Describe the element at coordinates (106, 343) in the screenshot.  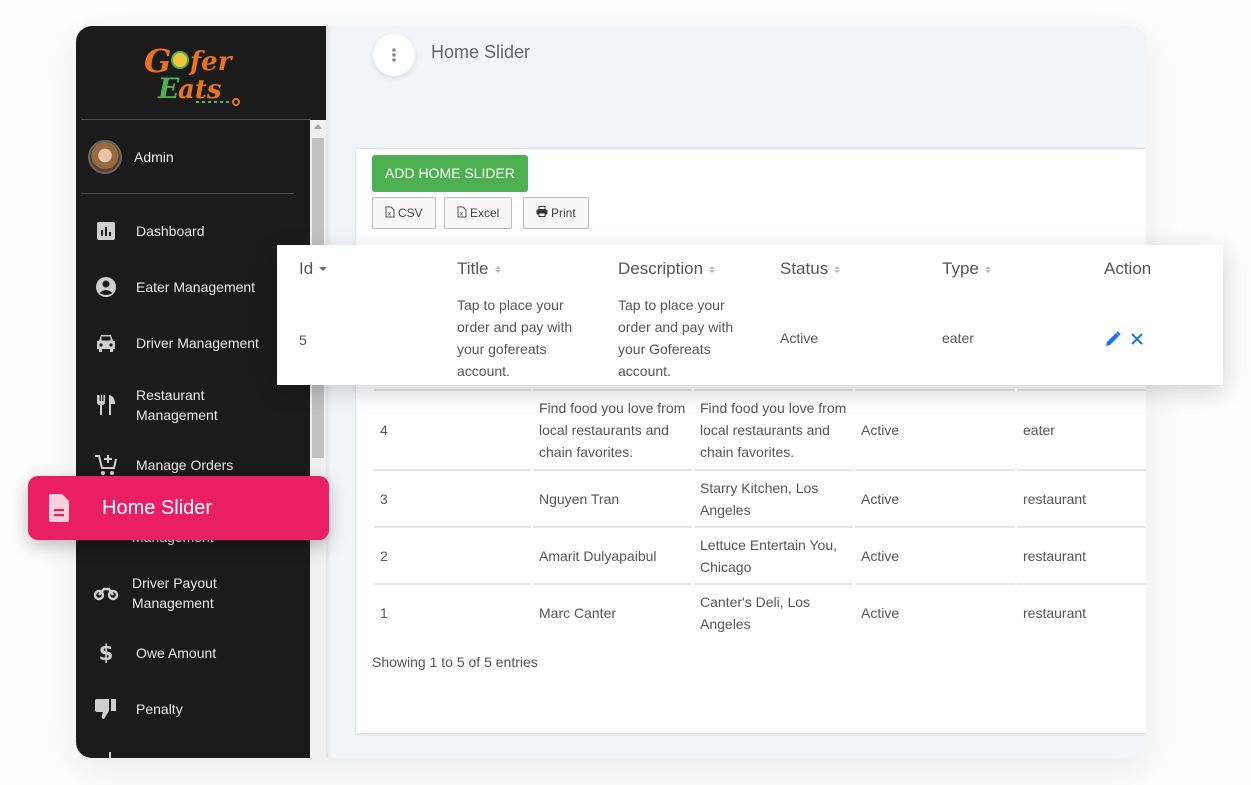
I see `car-icon` at that location.